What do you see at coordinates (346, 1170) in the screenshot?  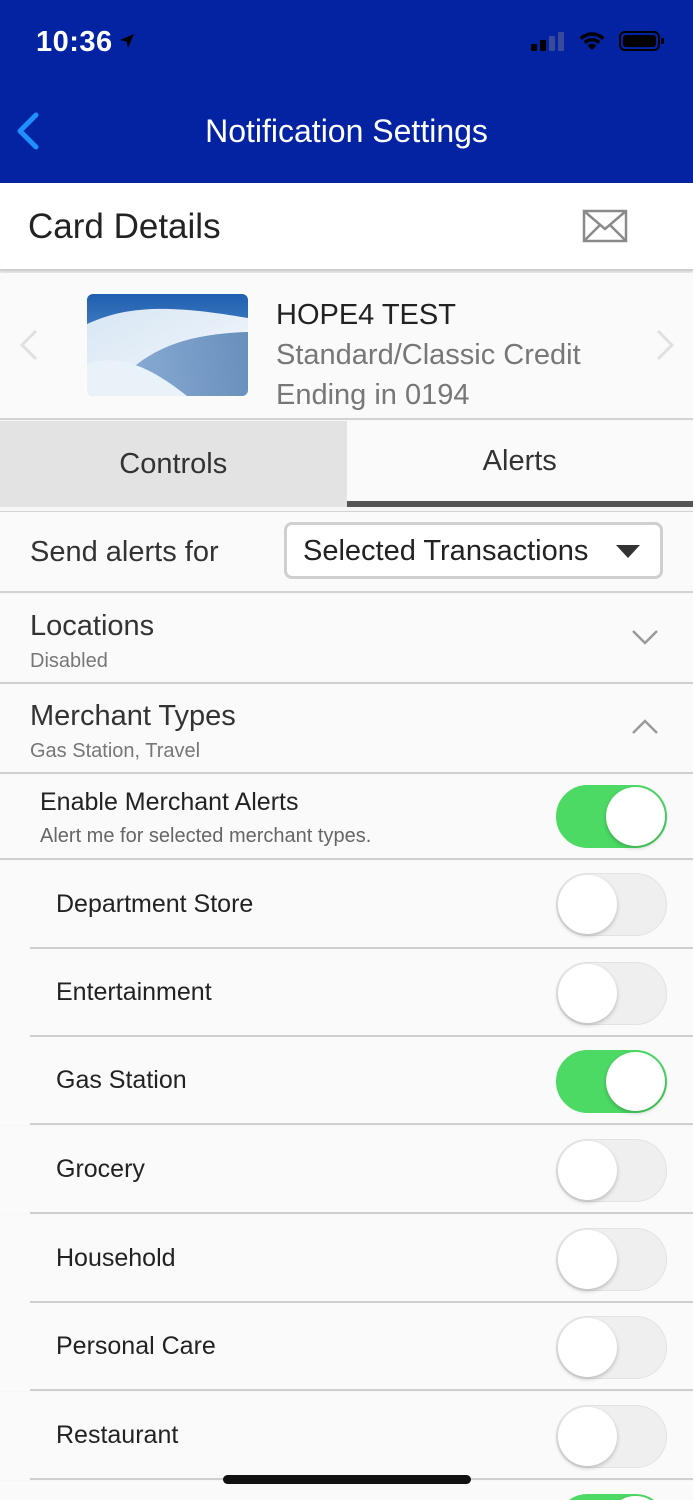 I see `merchant-item-grocery: Grocery` at bounding box center [346, 1170].